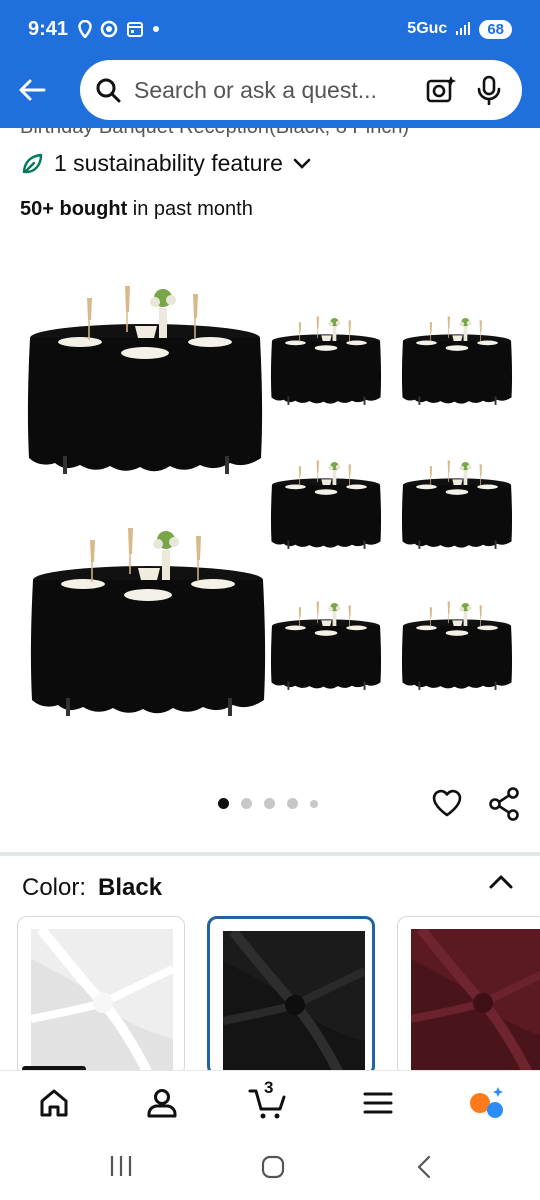  I want to click on fabric-burgundy-image, so click(475, 1002).